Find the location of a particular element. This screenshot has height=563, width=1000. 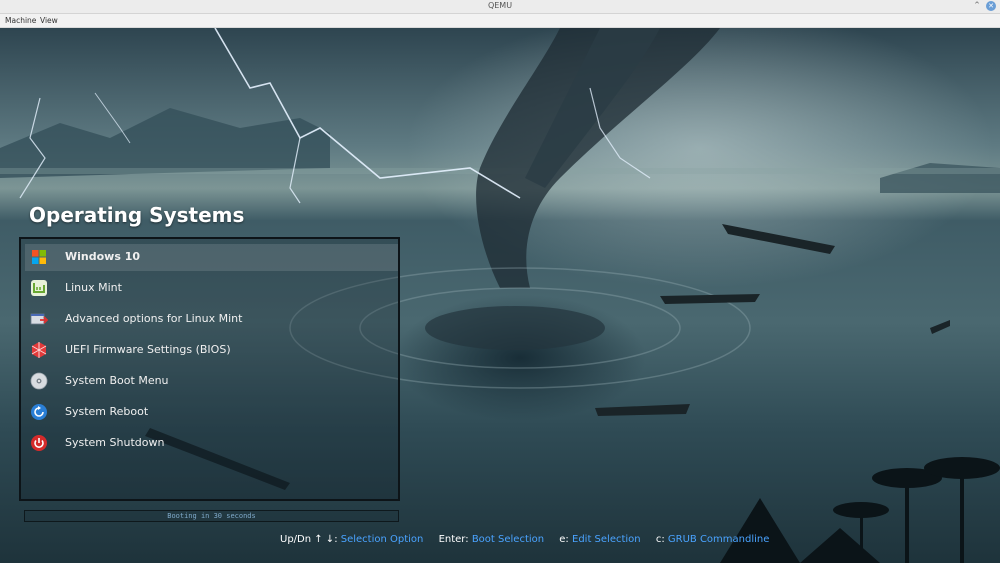

window-titlebar: QEMU ⌃ ✕ is located at coordinates (500, 7).